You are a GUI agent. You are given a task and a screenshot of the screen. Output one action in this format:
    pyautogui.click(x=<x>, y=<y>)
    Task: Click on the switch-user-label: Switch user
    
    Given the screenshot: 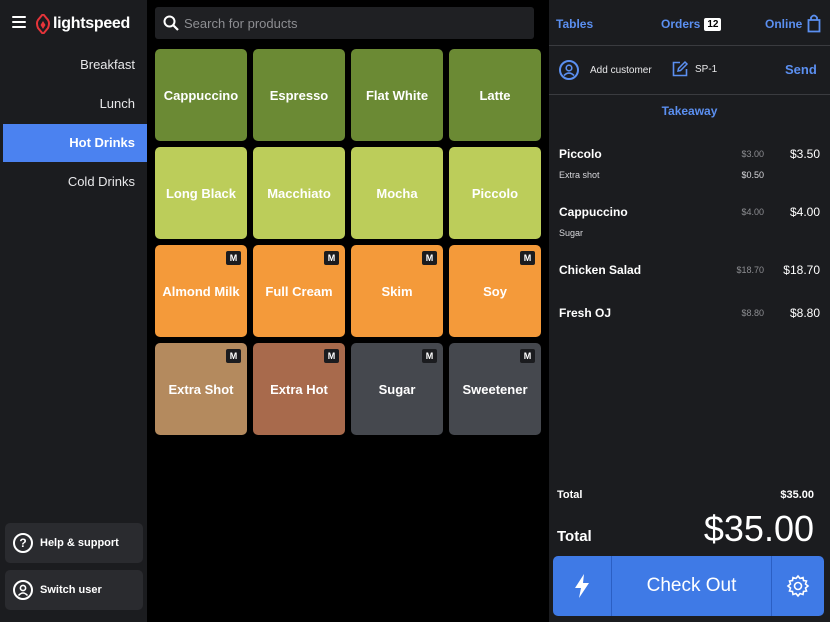 What is the action you would take?
    pyautogui.click(x=71, y=590)
    